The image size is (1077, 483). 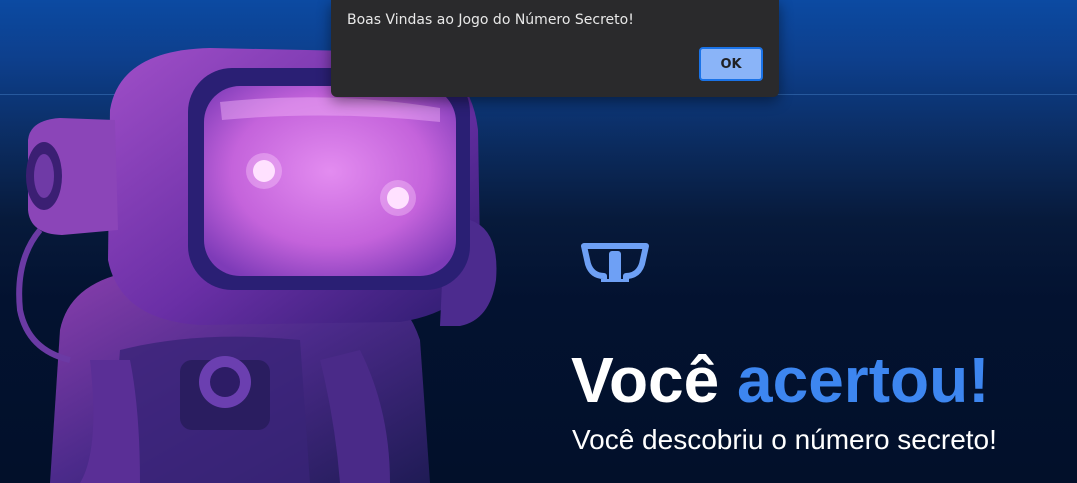 I want to click on title-main-text: Você, so click(x=654, y=380).